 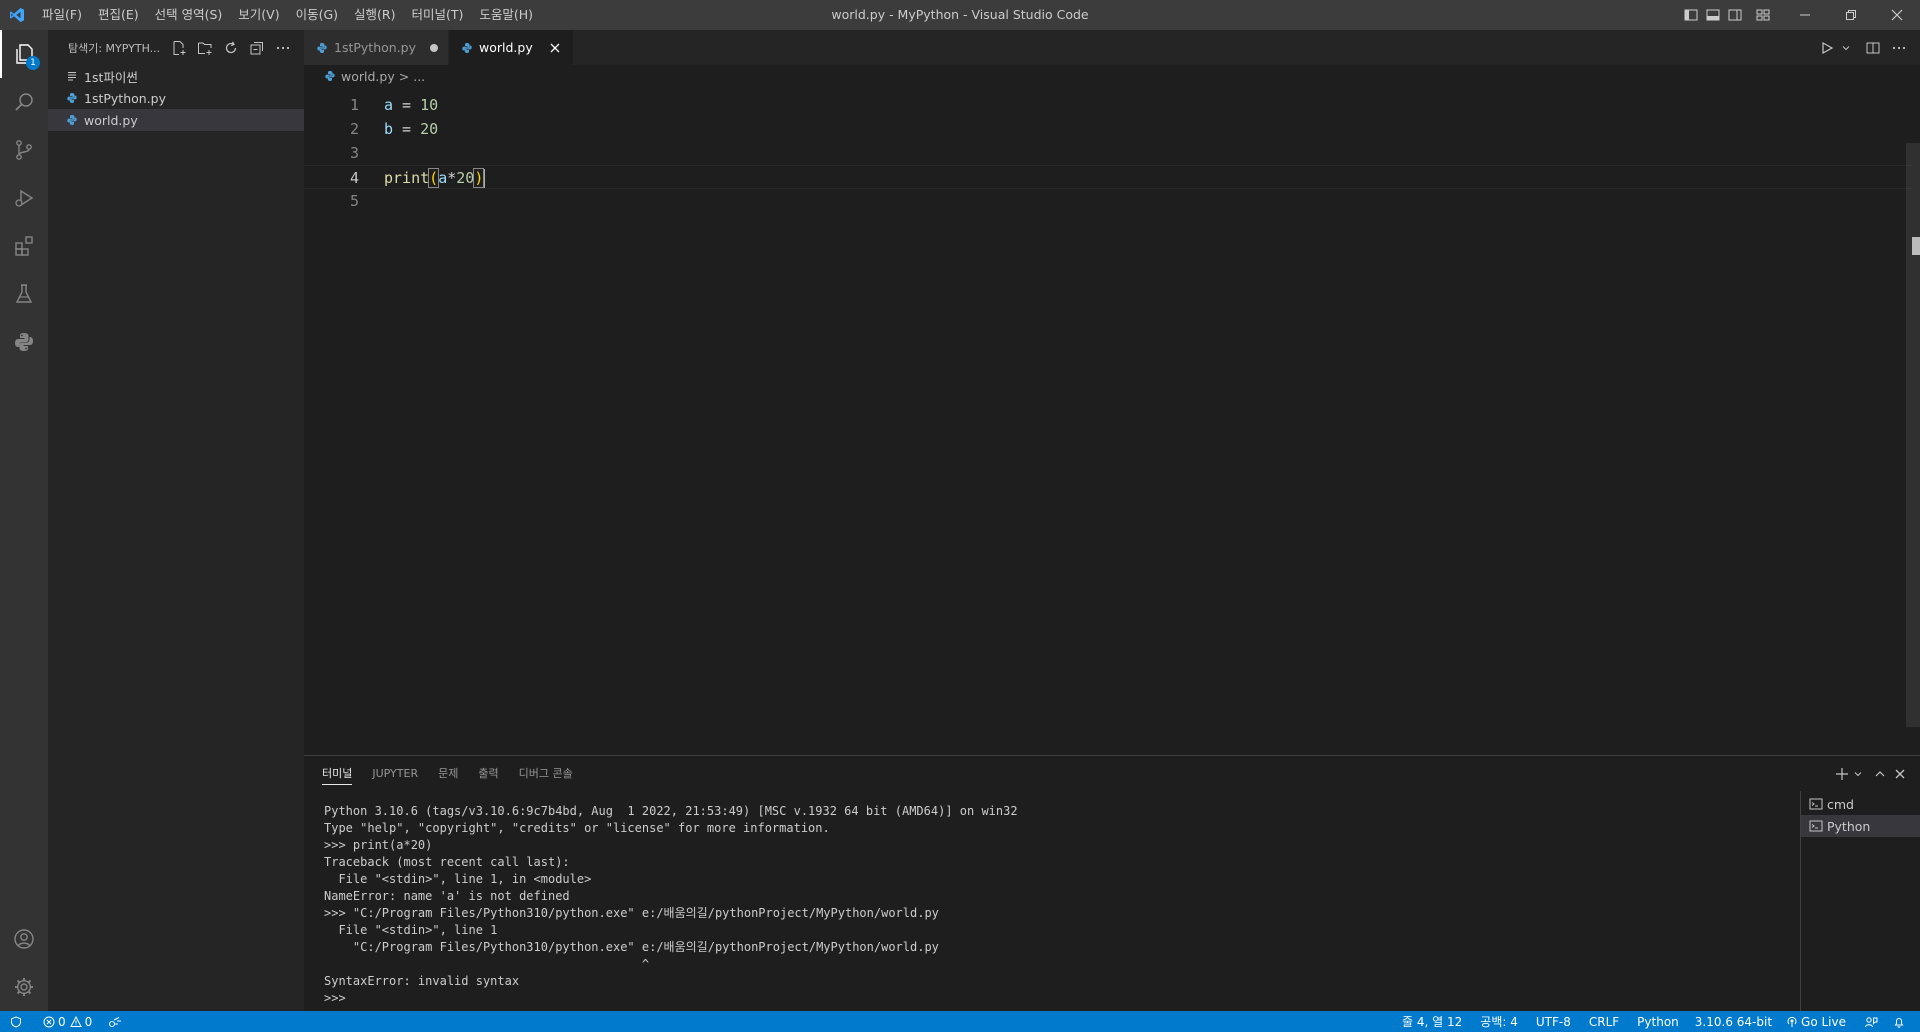 I want to click on terminal-item-python: Python, so click(x=1860, y=826).